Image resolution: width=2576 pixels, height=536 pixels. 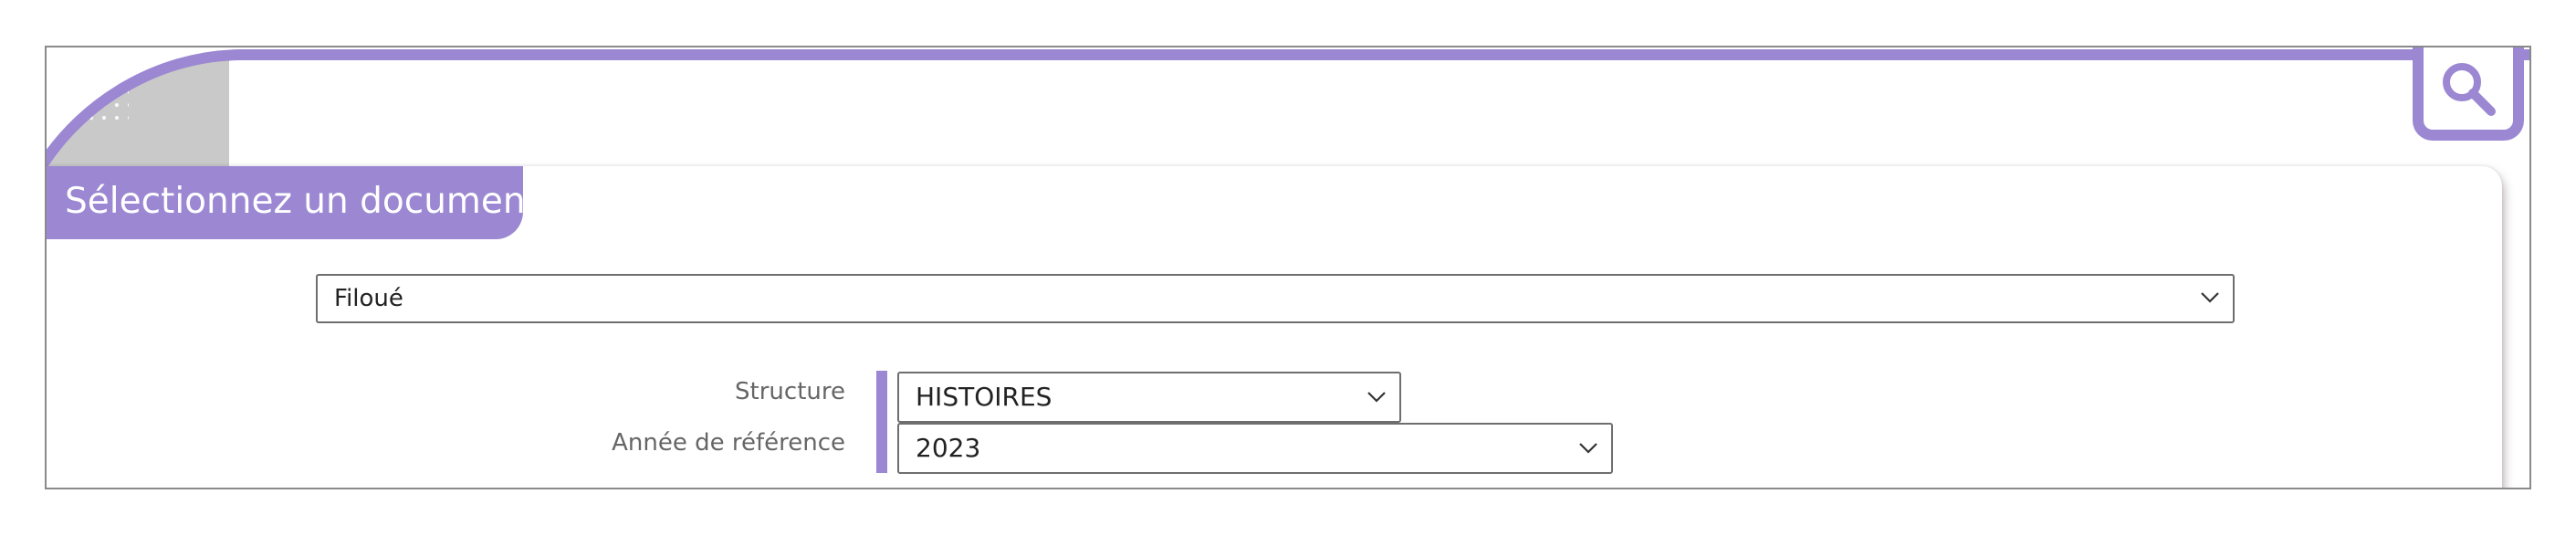 I want to click on card-title: Sélectionnez un document, so click(x=293, y=202).